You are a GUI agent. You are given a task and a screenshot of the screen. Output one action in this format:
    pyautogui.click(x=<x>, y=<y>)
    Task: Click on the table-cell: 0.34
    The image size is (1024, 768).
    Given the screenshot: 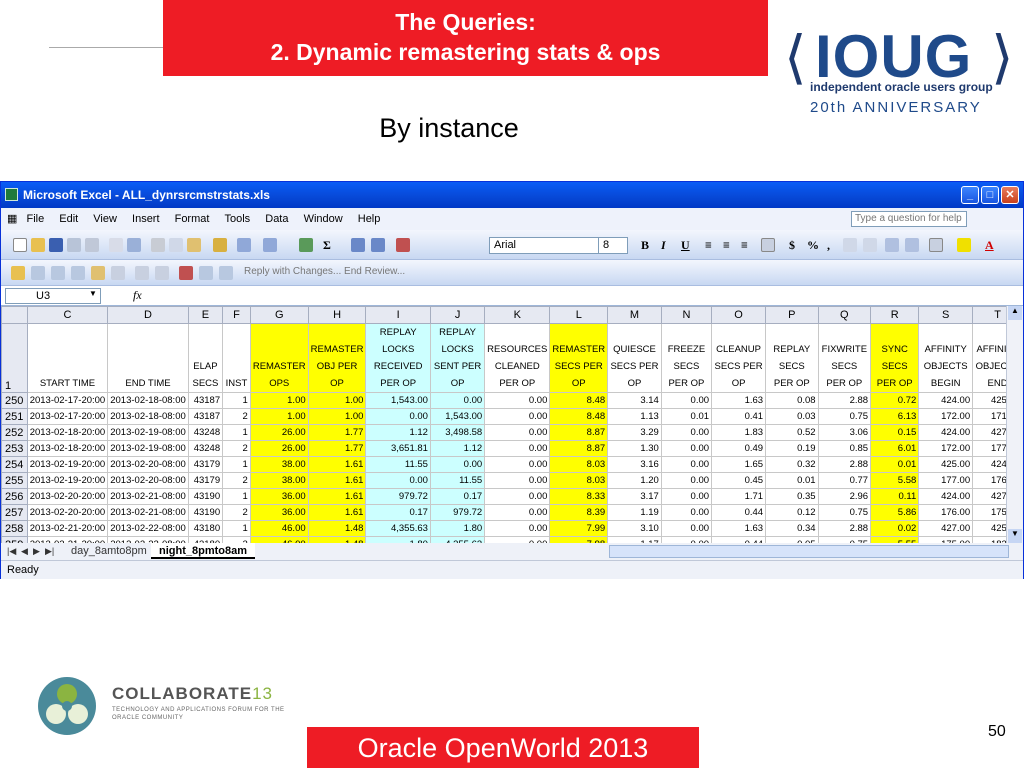 What is the action you would take?
    pyautogui.click(x=792, y=528)
    